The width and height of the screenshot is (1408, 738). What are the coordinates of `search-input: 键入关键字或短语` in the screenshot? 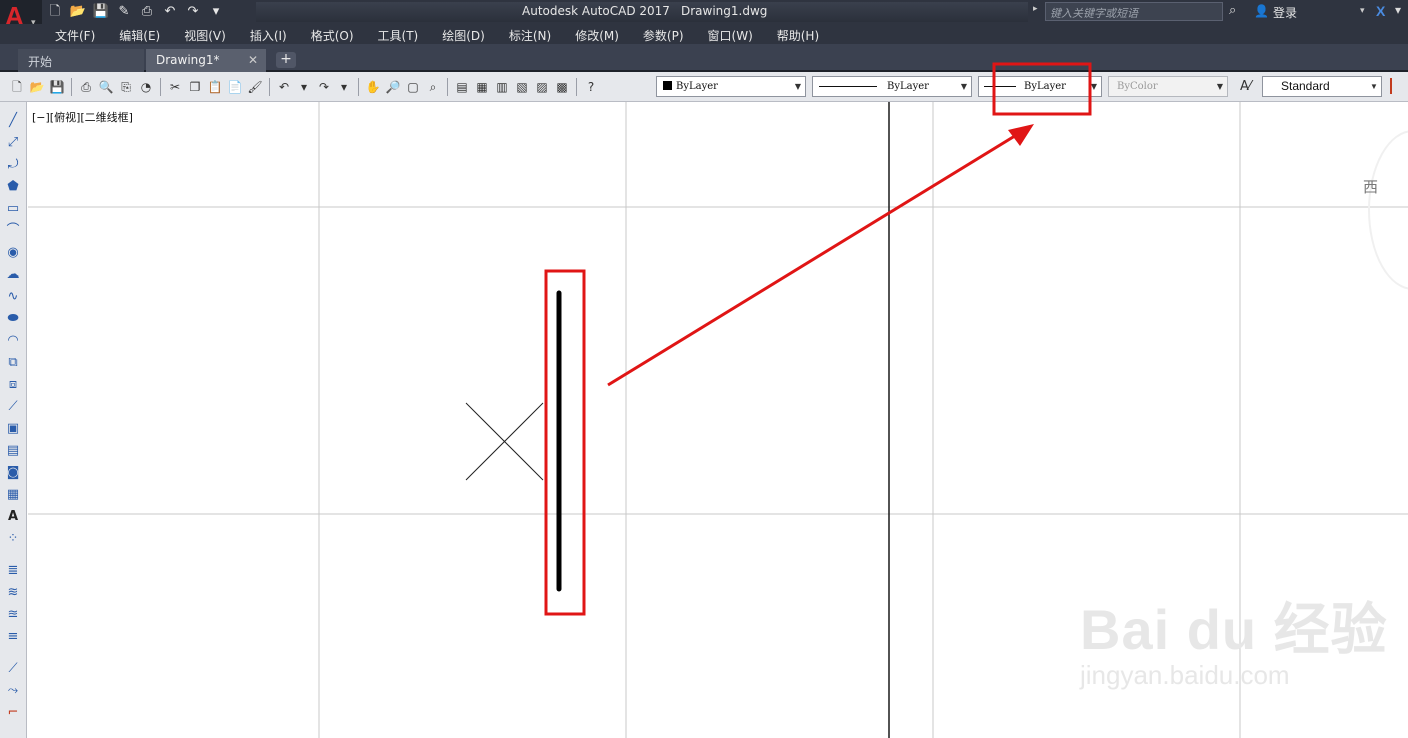 It's located at (1134, 11).